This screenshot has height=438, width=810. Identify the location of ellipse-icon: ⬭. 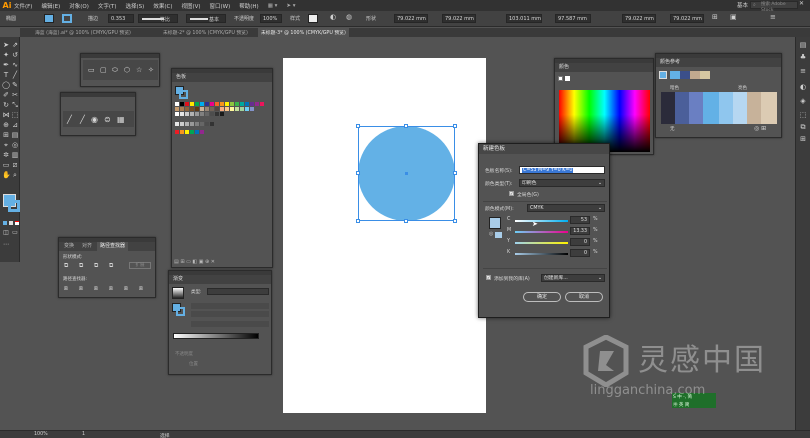
(115, 70).